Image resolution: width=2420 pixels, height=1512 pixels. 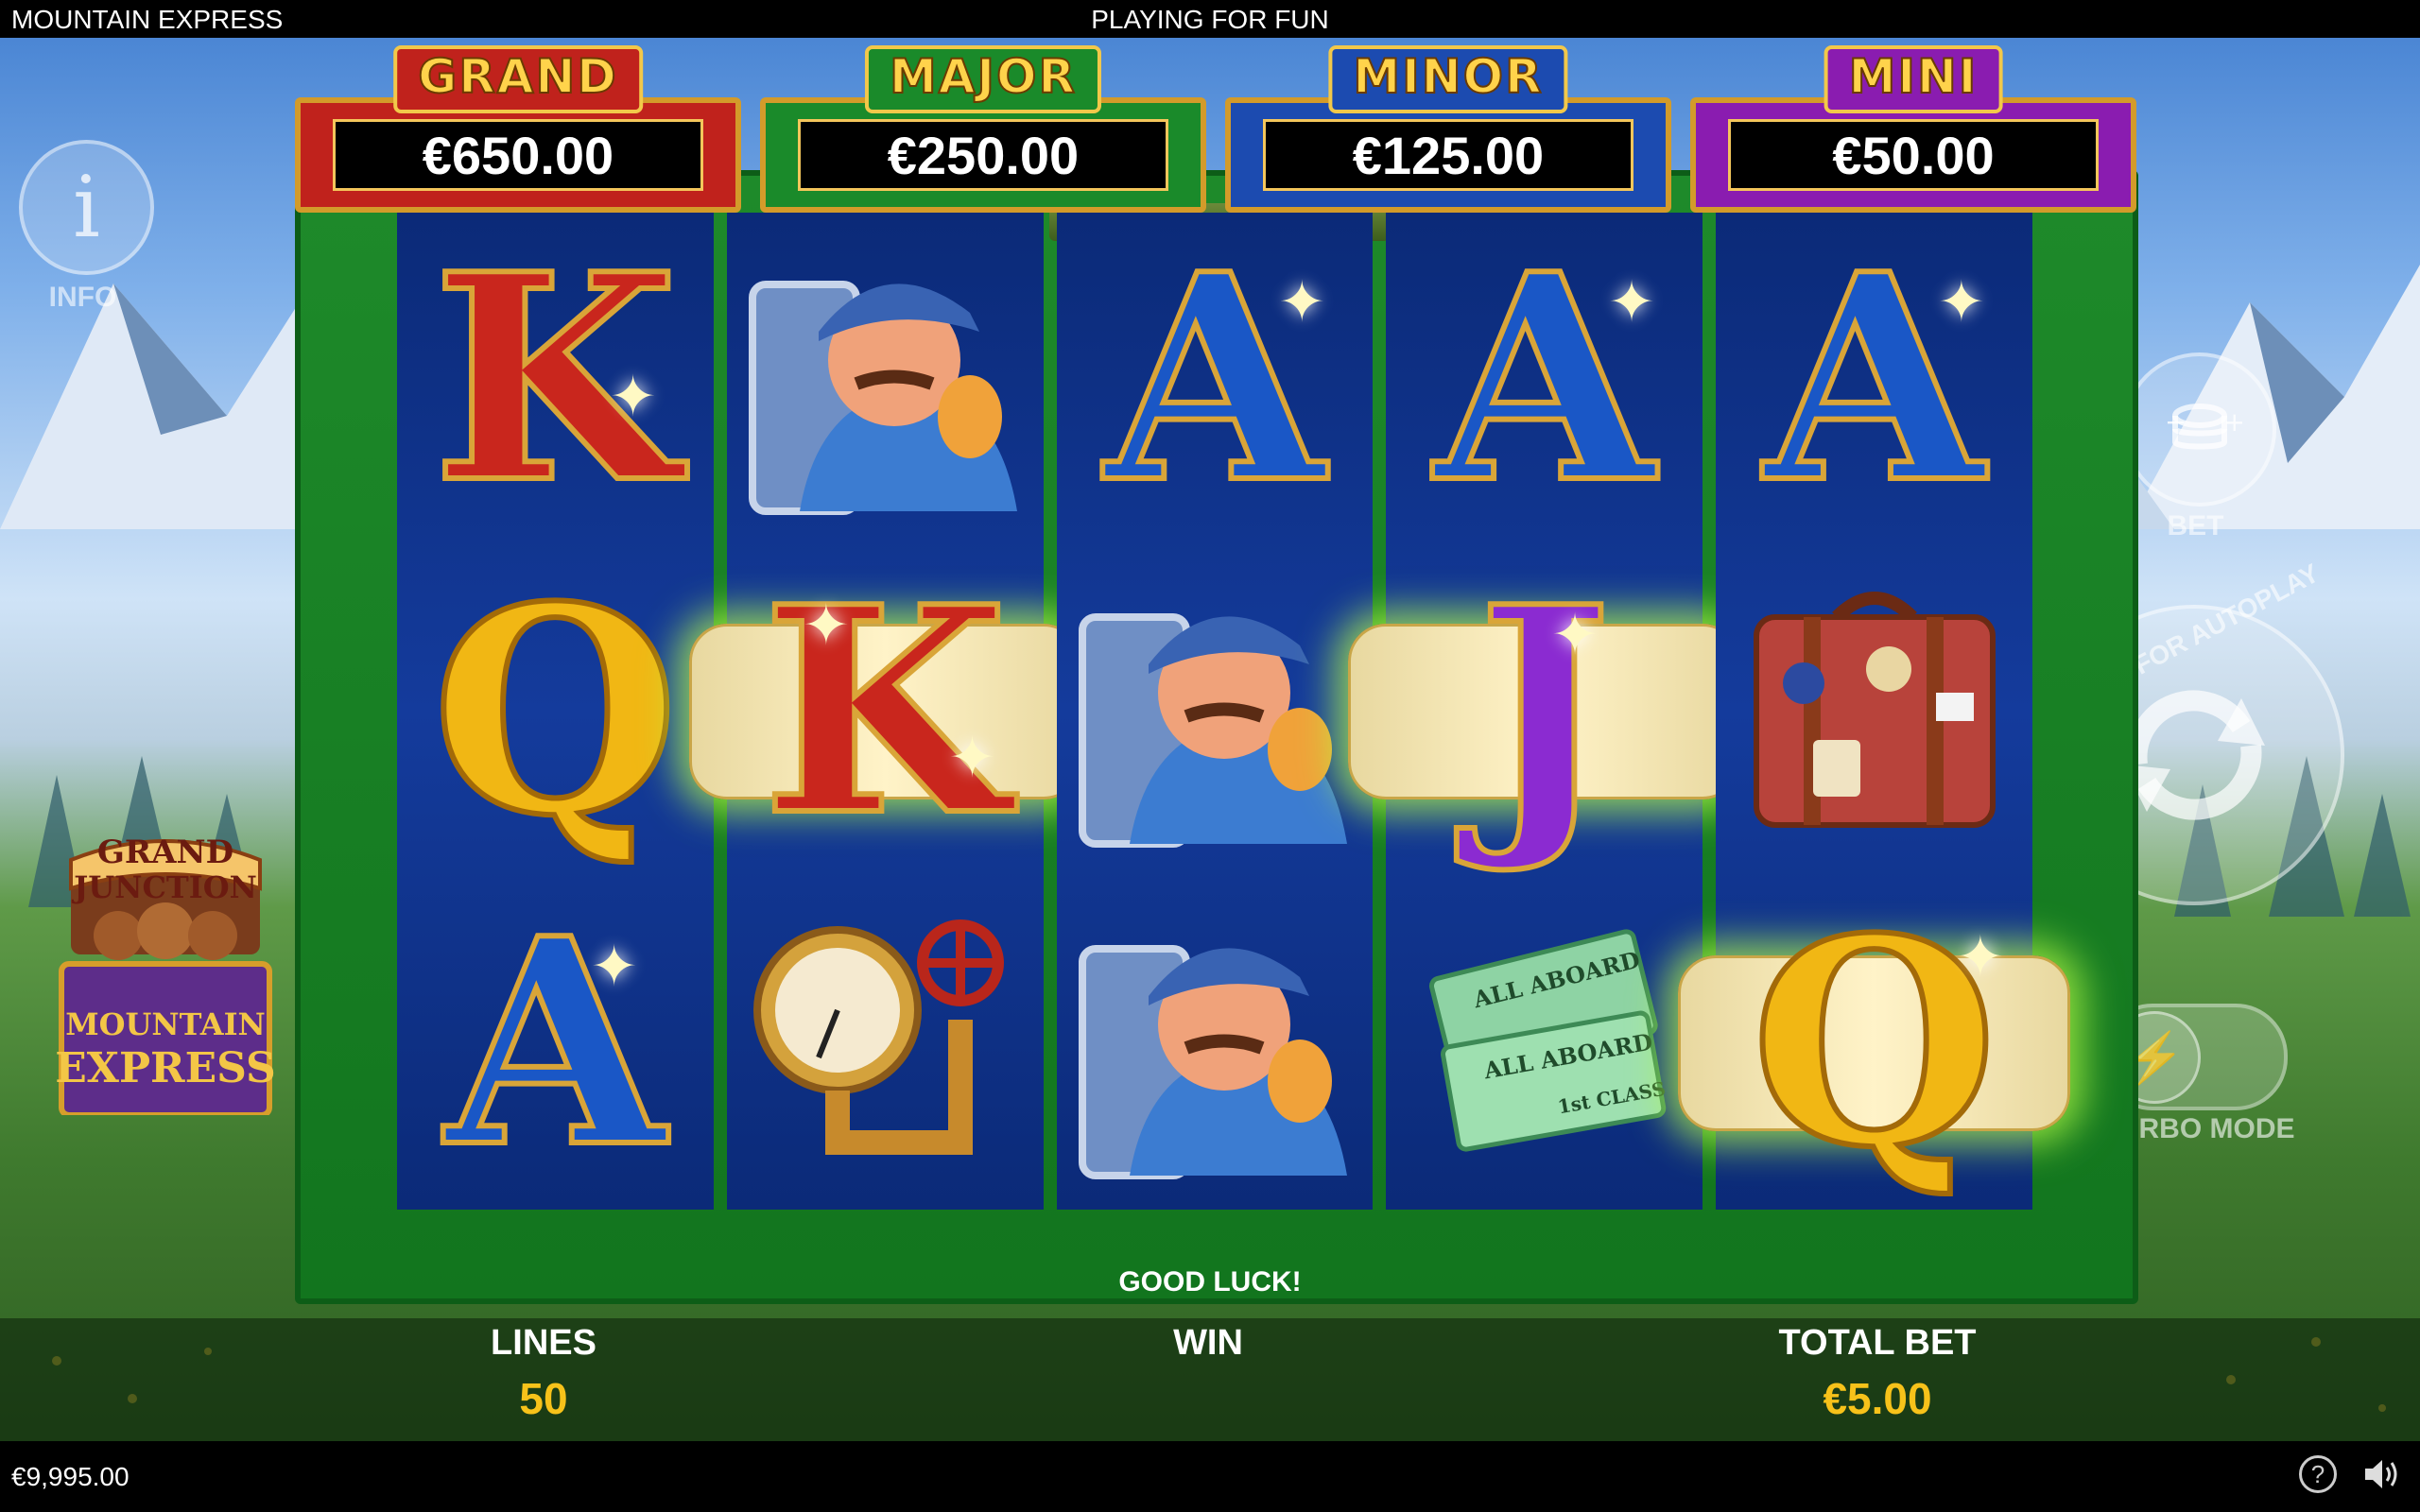 I want to click on total-bet-stat: TOTAL BET €5.00, so click(x=1877, y=1373).